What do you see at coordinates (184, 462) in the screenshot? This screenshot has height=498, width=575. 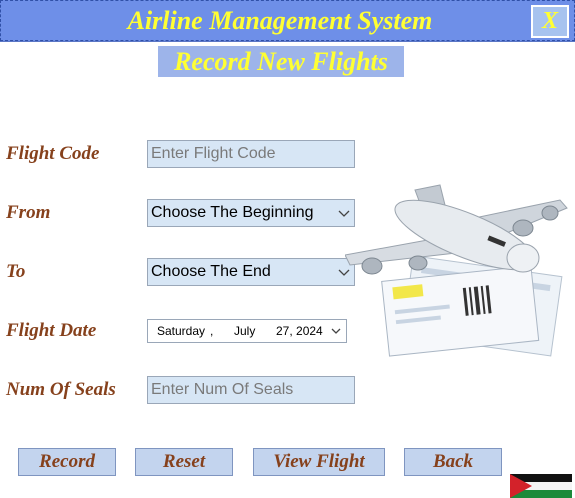 I see `reset-button: Reset` at bounding box center [184, 462].